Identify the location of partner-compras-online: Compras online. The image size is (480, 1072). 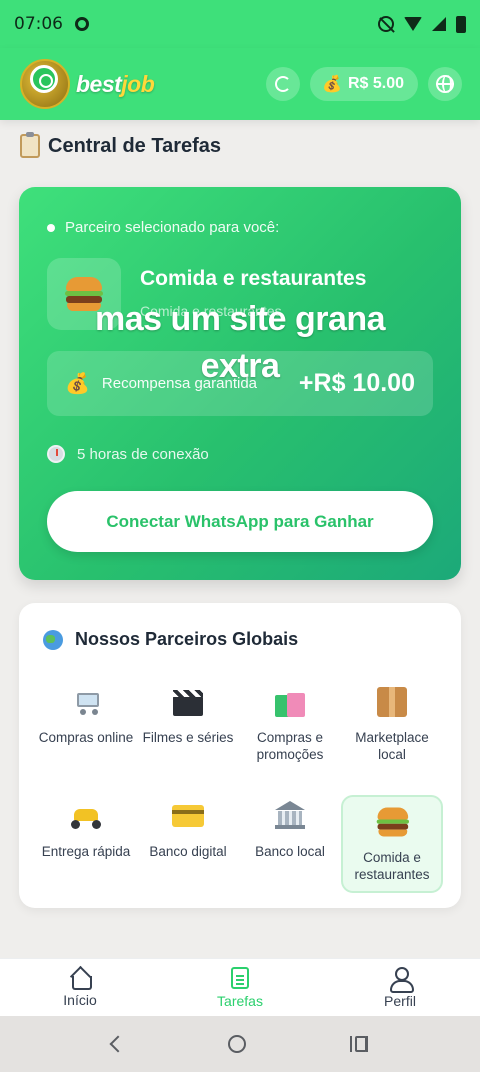
(86, 730).